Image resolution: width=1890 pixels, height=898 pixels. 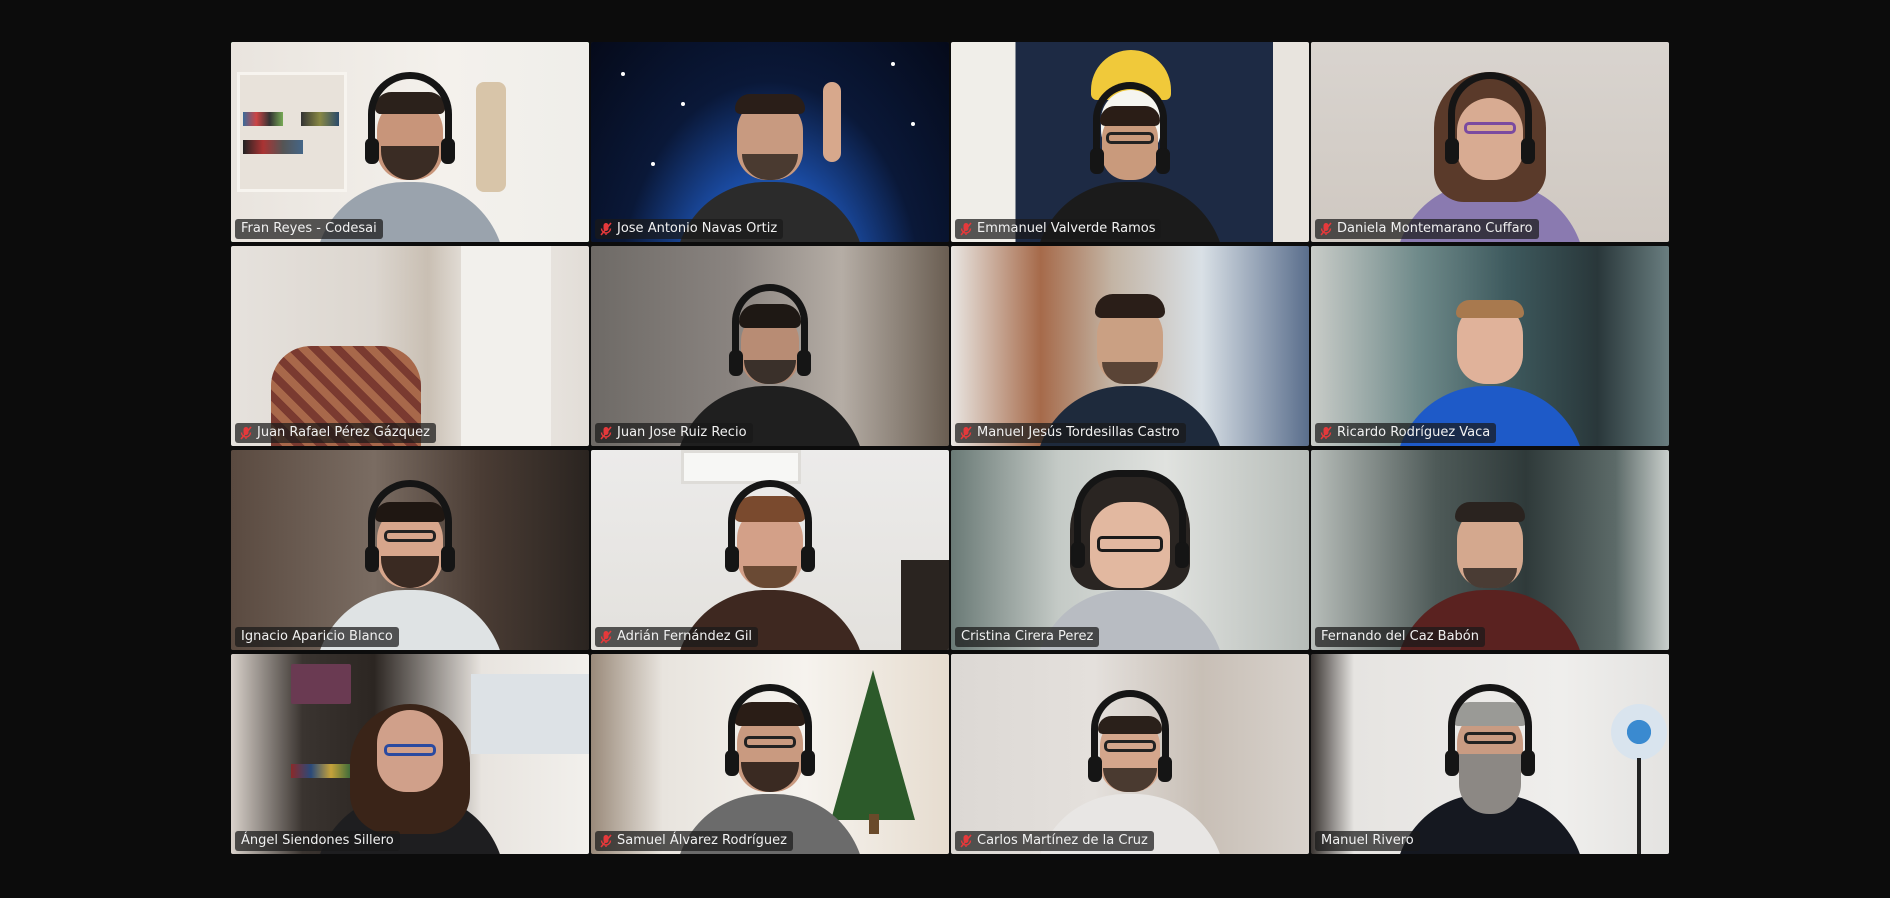 I want to click on participant-name-label: Fernando del Caz Babón, so click(x=1400, y=637).